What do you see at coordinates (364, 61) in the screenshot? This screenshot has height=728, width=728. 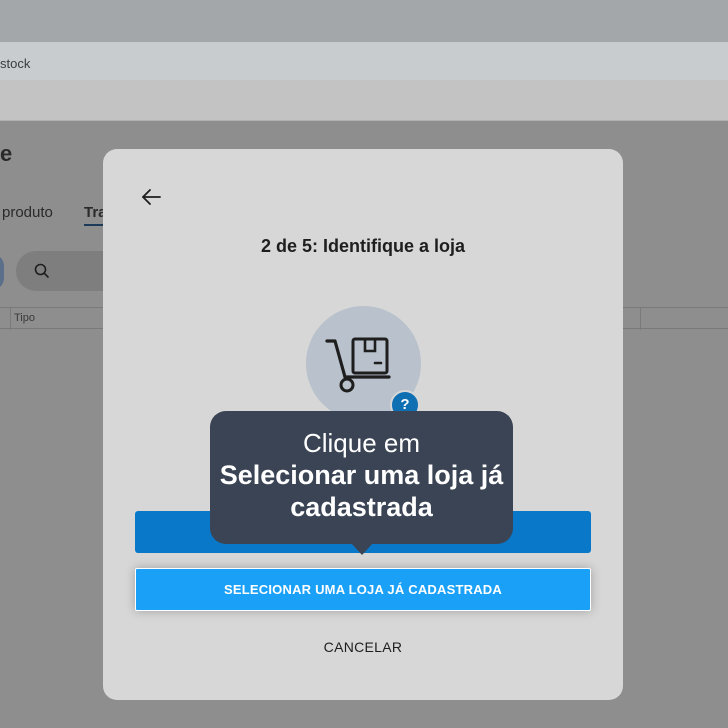 I see `address-bar: stock` at bounding box center [364, 61].